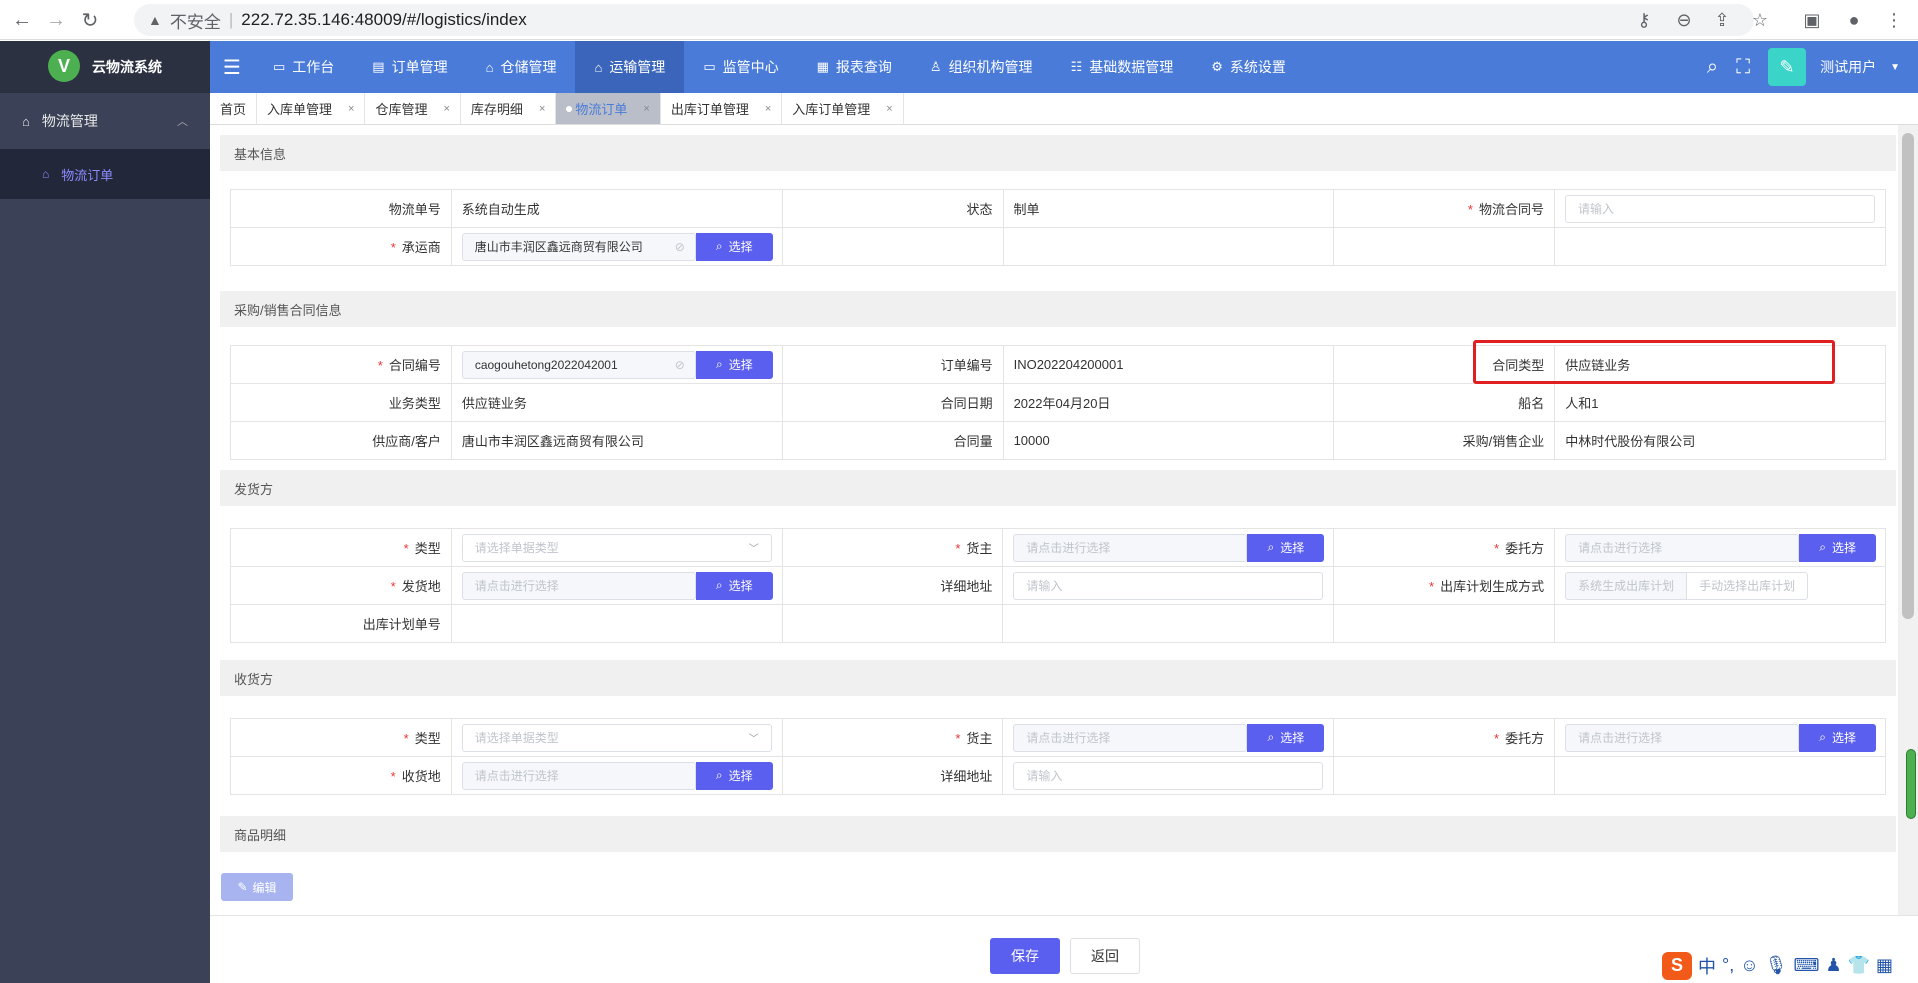 The height and width of the screenshot is (983, 1918). I want to click on order-code-value: INO202204200001, so click(1168, 364).